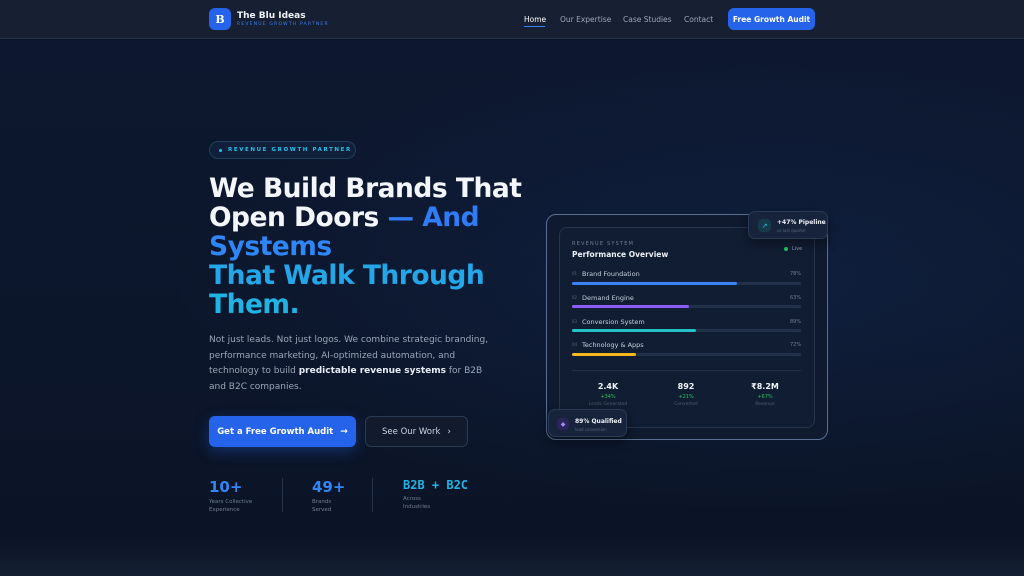 The image size is (1024, 576). Describe the element at coordinates (449, 431) in the screenshot. I see `chevron-right-icon: ›` at that location.